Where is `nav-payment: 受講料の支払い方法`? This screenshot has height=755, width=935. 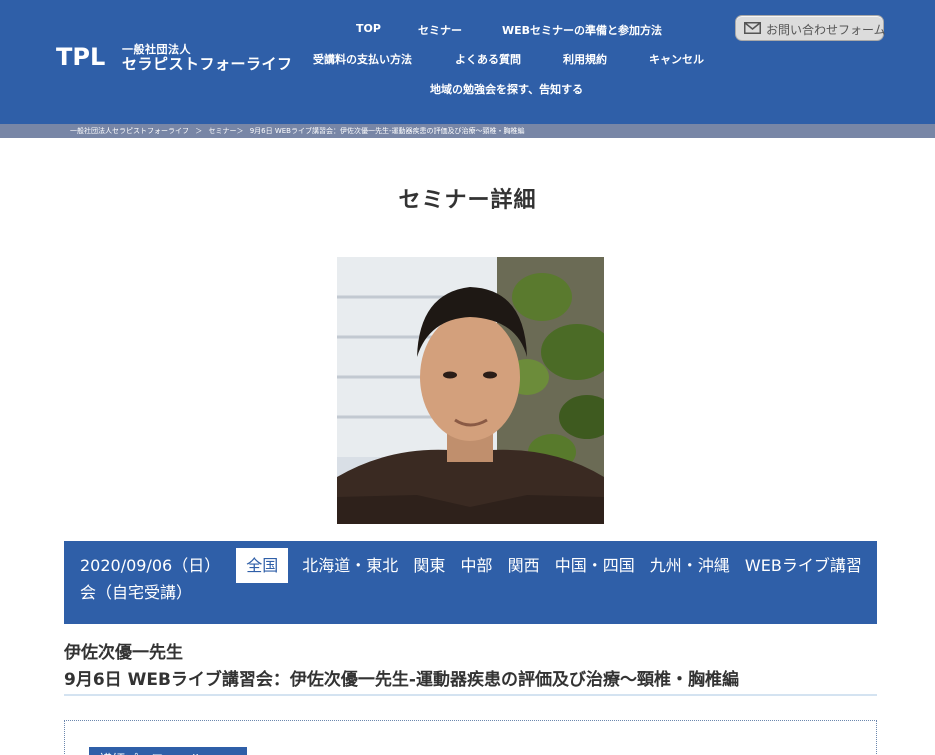
nav-payment: 受講料の支払い方法 is located at coordinates (362, 59).